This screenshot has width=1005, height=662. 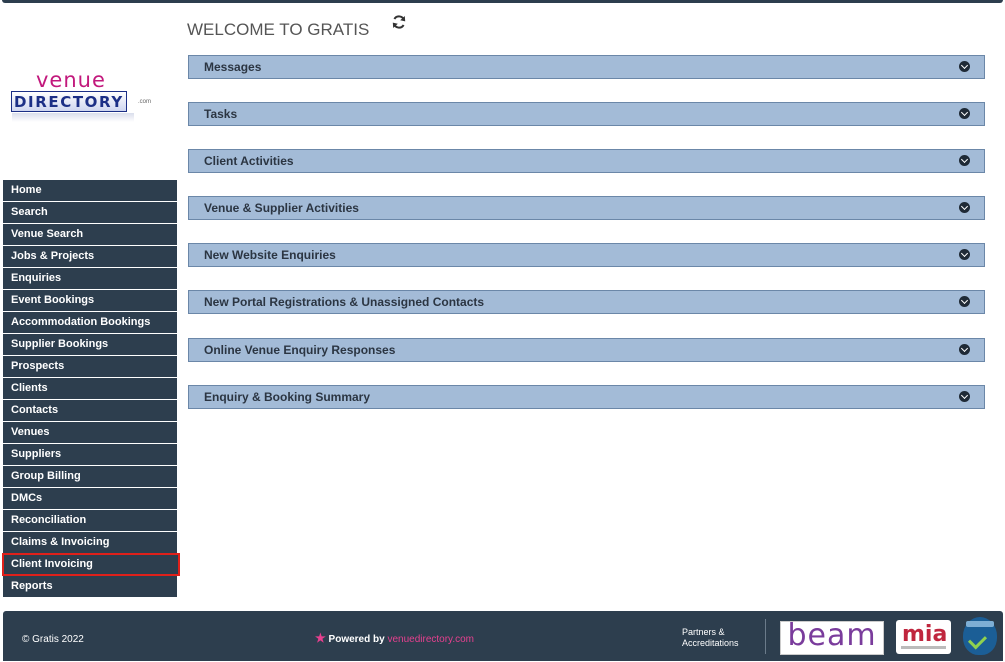 I want to click on cyber-essentials-badge-icon, so click(x=980, y=636).